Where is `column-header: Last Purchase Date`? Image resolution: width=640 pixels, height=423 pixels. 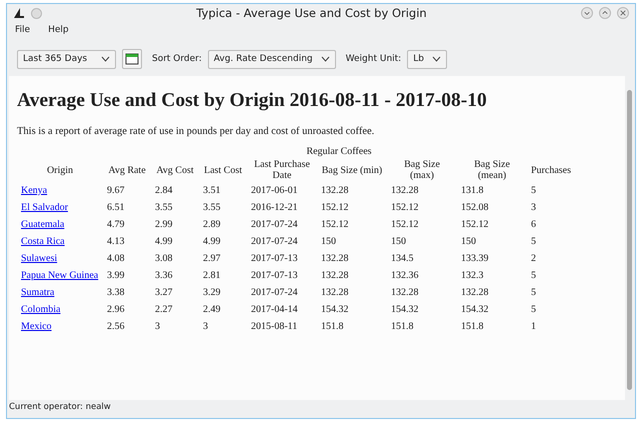
column-header: Last Purchase Date is located at coordinates (282, 170).